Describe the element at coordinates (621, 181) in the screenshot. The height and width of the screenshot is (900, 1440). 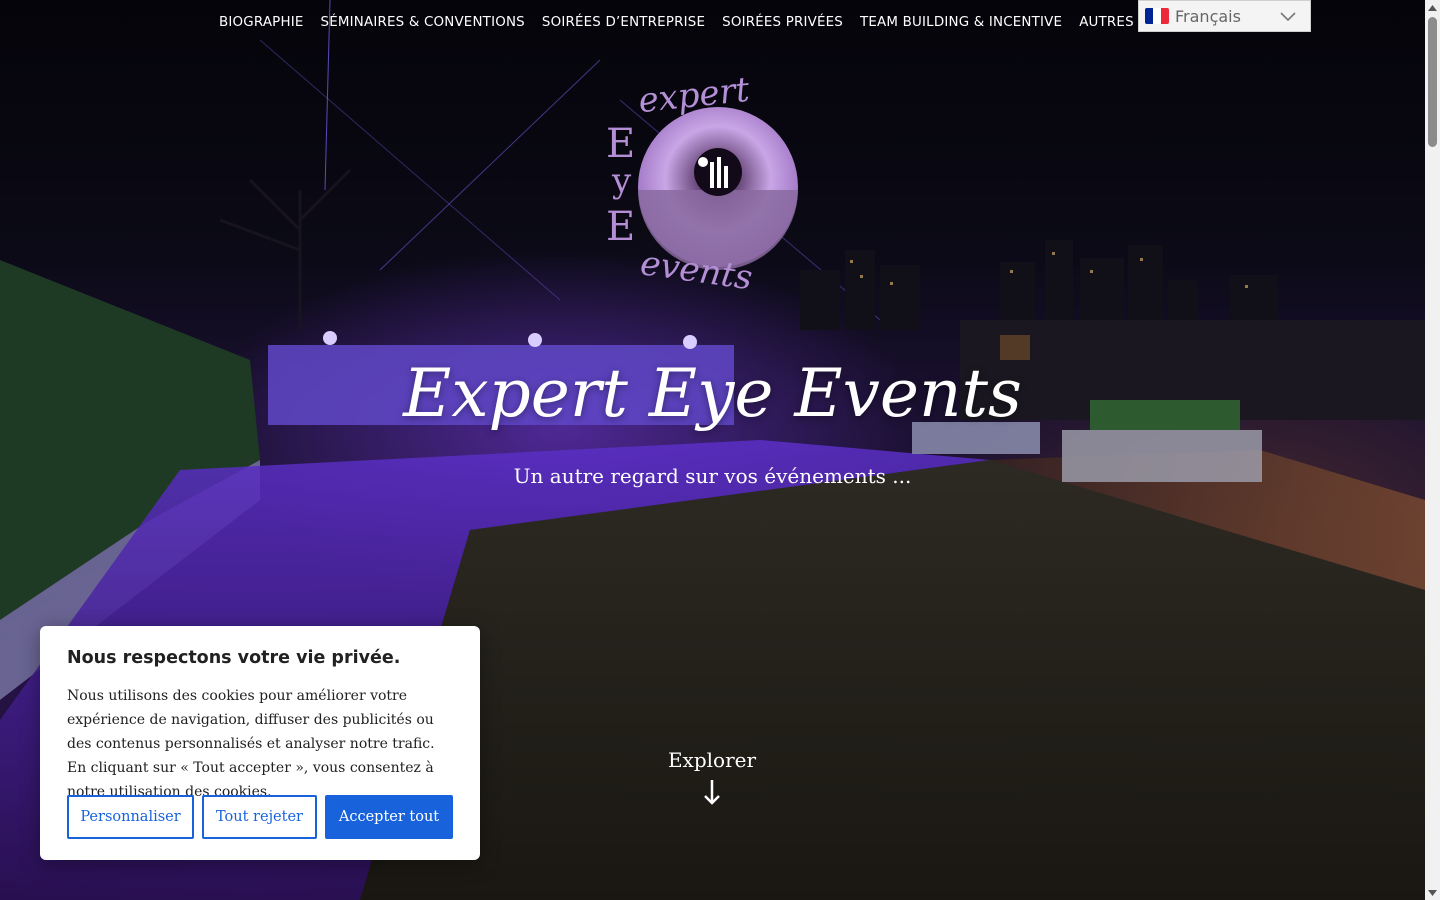
I see `svg-text: y` at that location.